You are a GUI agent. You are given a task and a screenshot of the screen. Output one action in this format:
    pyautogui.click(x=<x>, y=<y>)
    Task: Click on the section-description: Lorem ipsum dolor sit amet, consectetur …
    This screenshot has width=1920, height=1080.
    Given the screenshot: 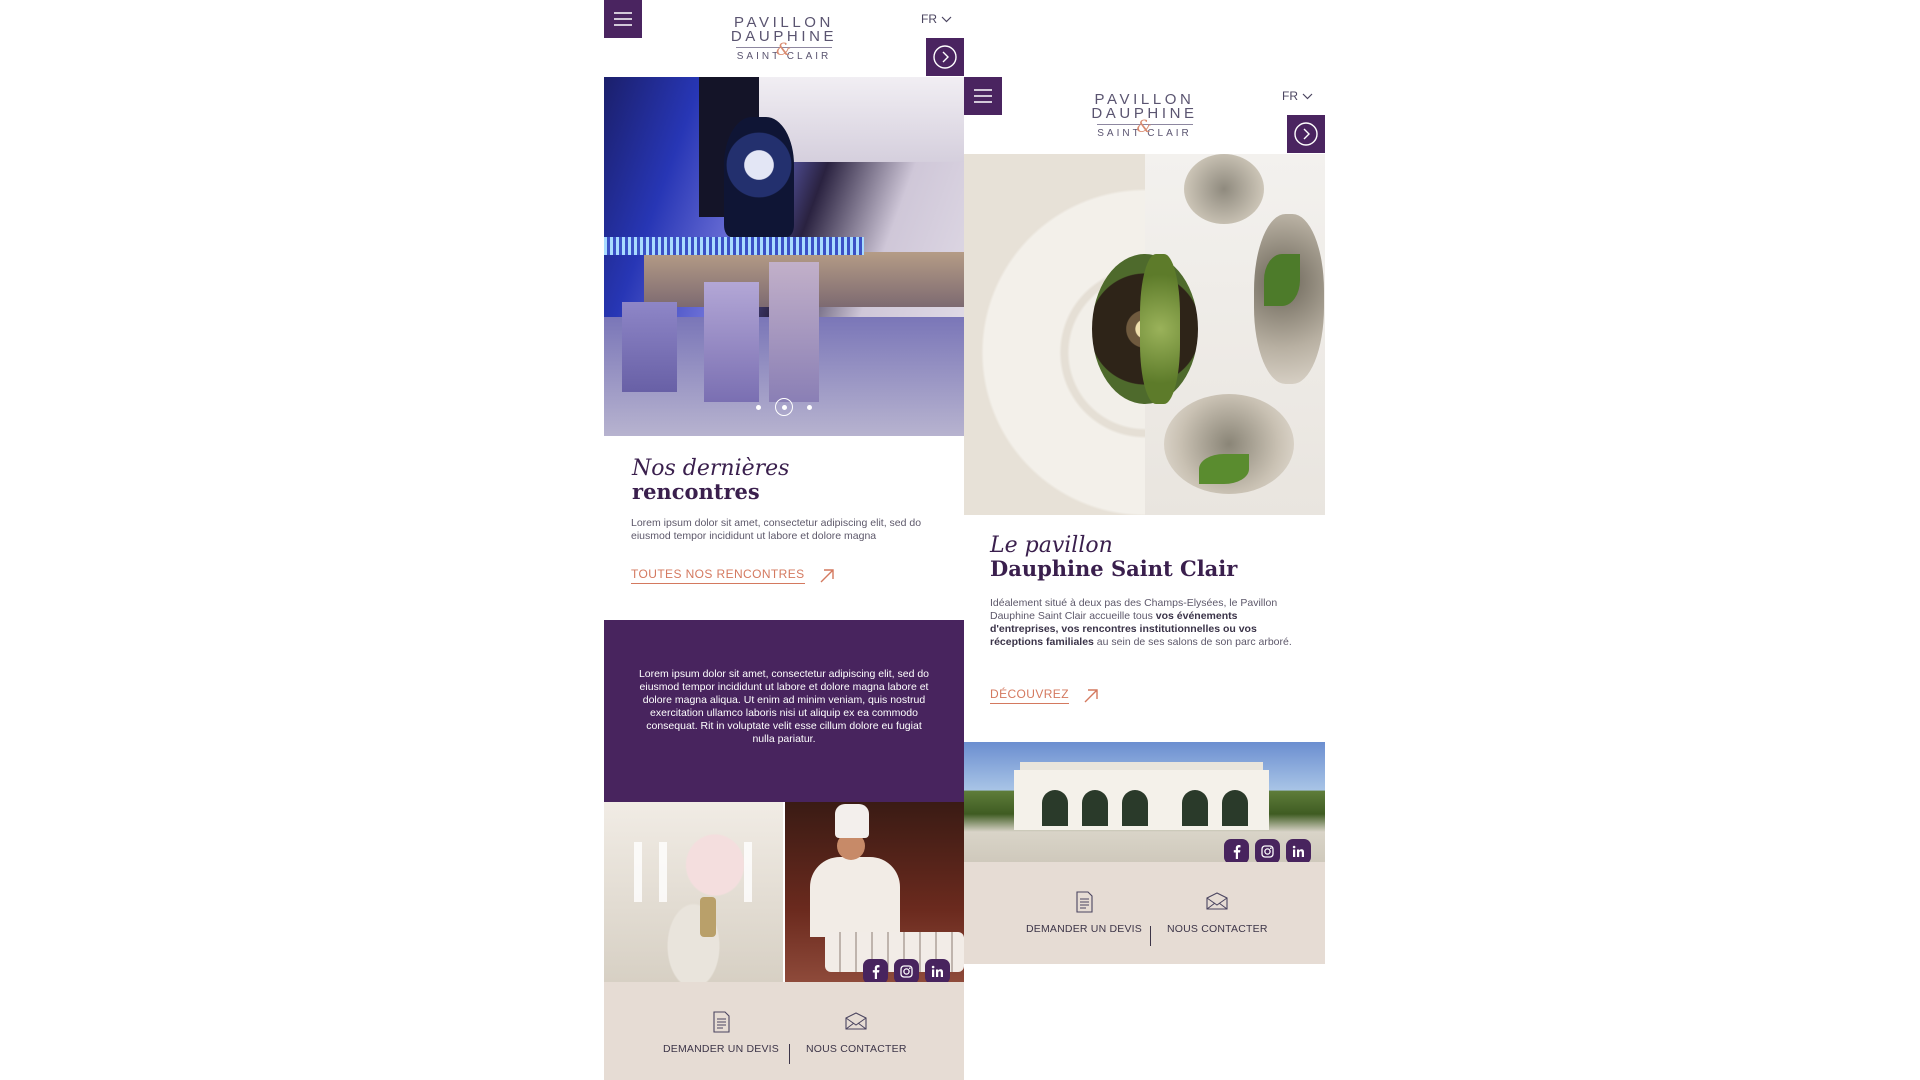 What is the action you would take?
    pyautogui.click(x=776, y=529)
    